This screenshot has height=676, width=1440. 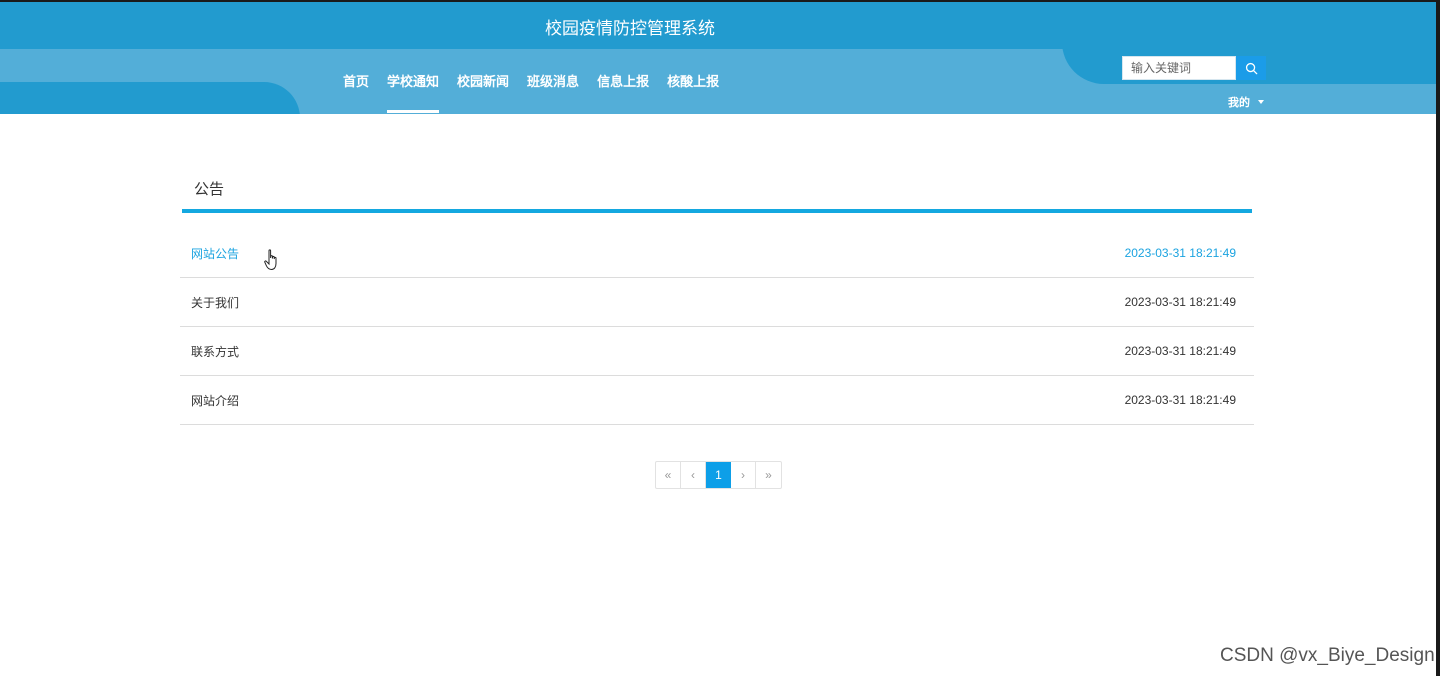 I want to click on user-menu: 我的, so click(x=1246, y=102).